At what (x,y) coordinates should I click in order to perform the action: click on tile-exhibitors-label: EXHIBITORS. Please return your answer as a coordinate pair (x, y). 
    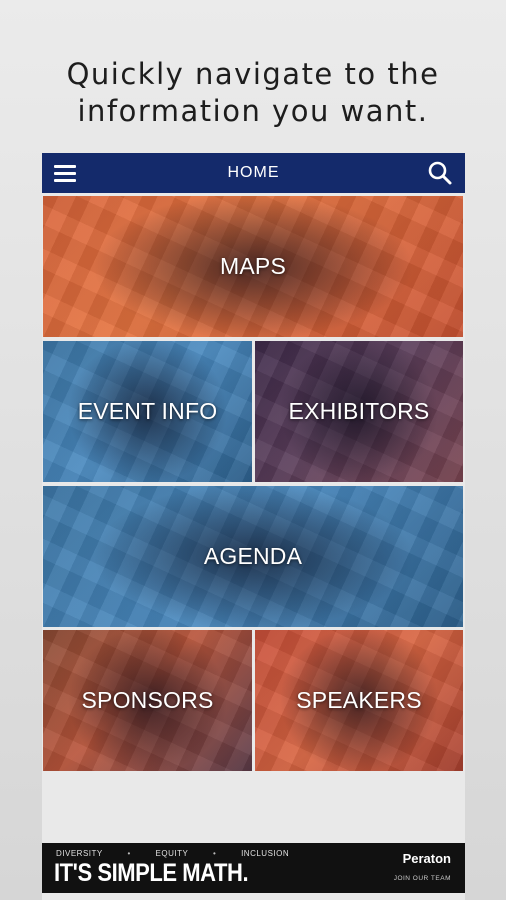
    Looking at the image, I should click on (359, 411).